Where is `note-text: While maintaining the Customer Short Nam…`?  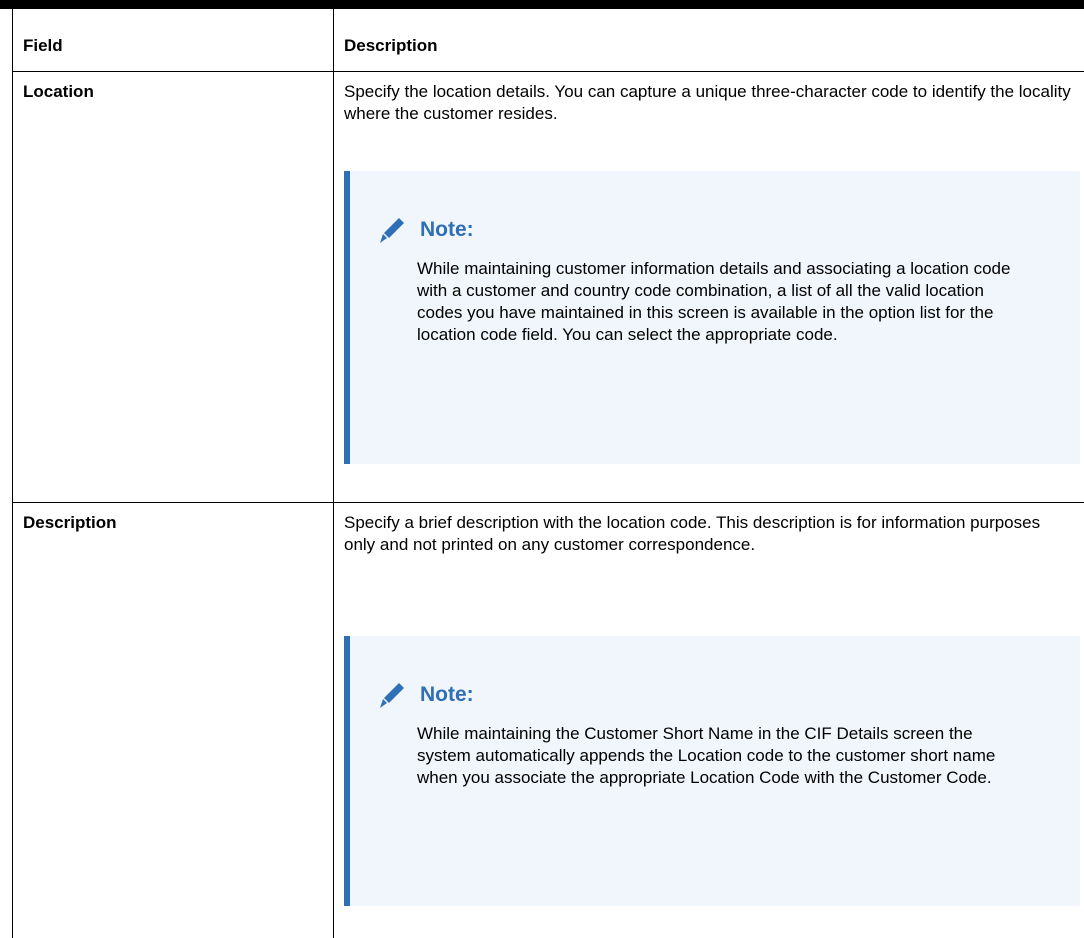 note-text: While maintaining the Customer Short Nam… is located at coordinates (706, 755).